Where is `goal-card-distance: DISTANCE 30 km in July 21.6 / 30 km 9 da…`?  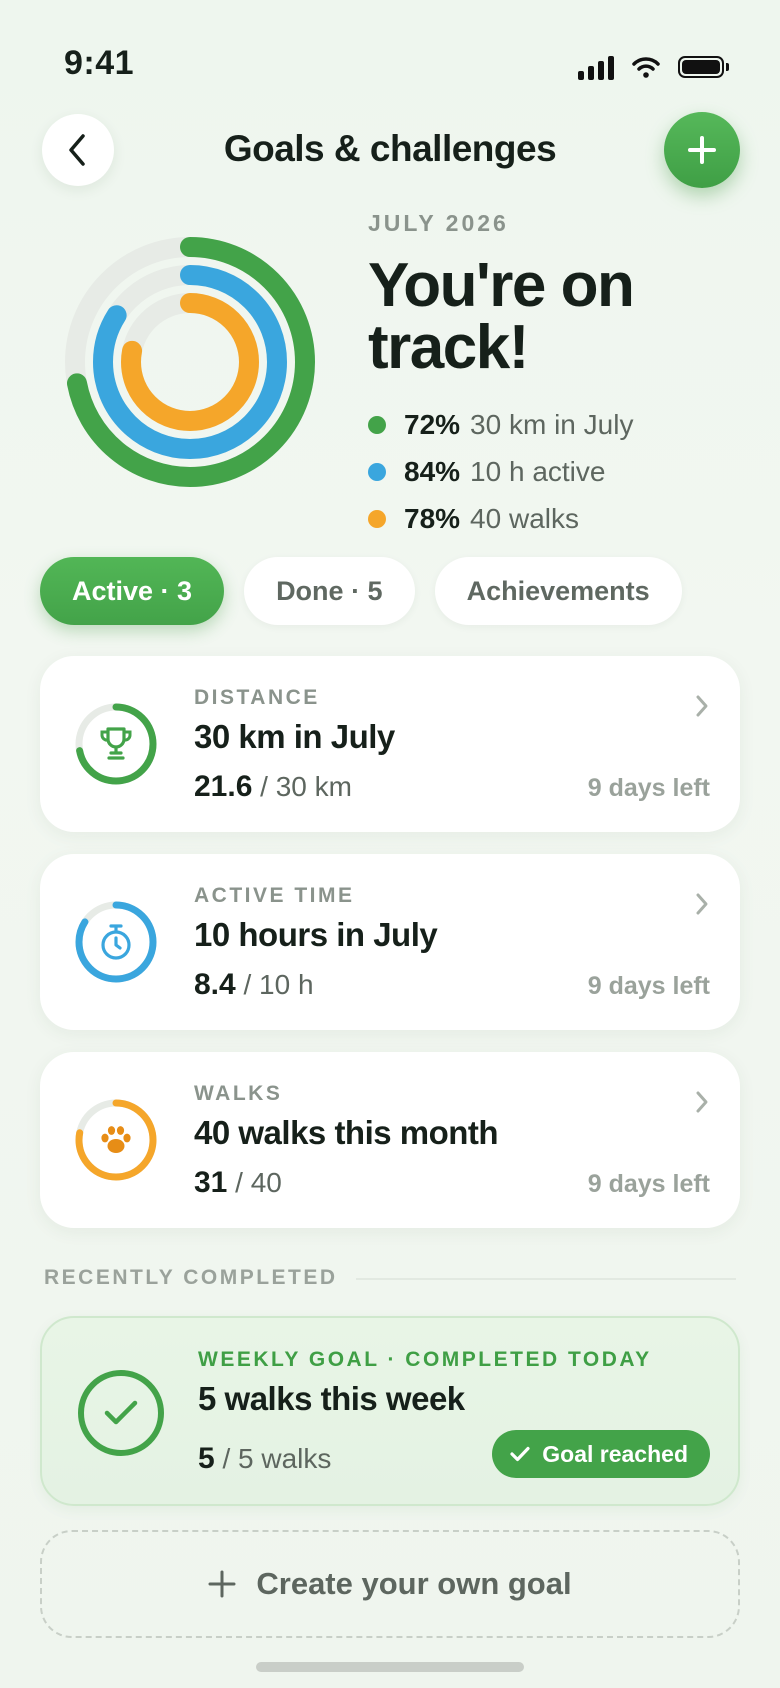 goal-card-distance: DISTANCE 30 km in July 21.6 / 30 km 9 da… is located at coordinates (390, 744).